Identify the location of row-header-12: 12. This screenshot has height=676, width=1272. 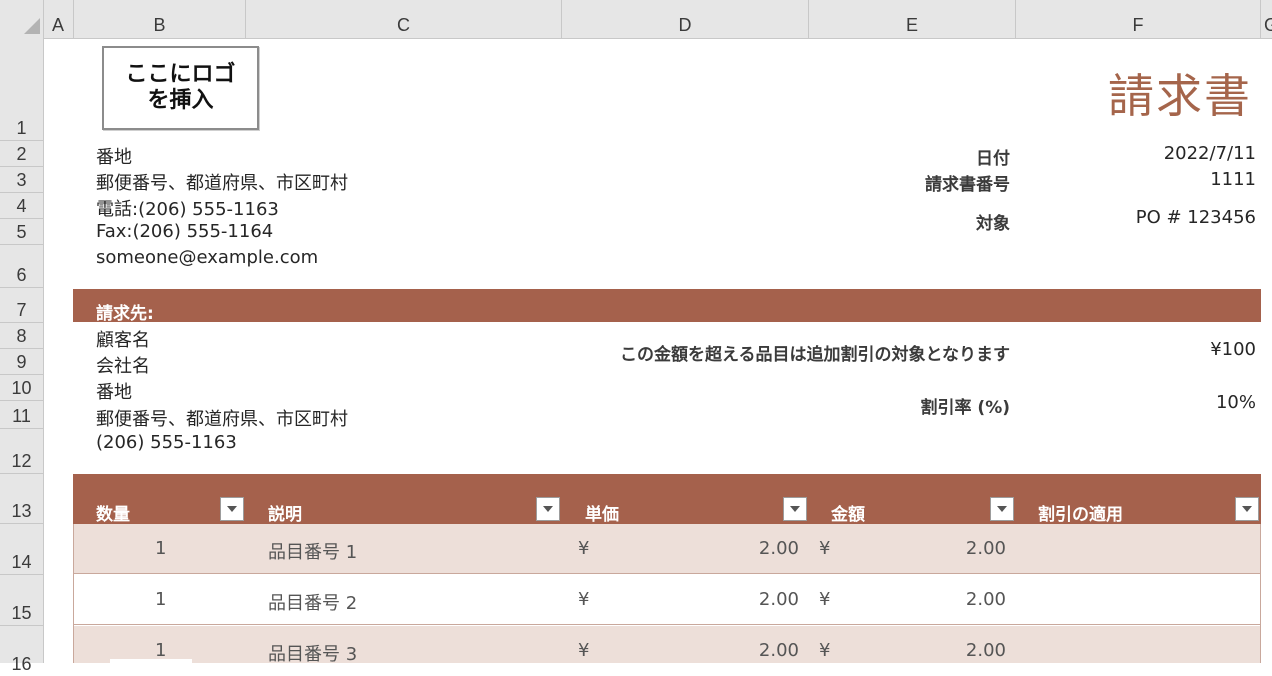
(21, 451).